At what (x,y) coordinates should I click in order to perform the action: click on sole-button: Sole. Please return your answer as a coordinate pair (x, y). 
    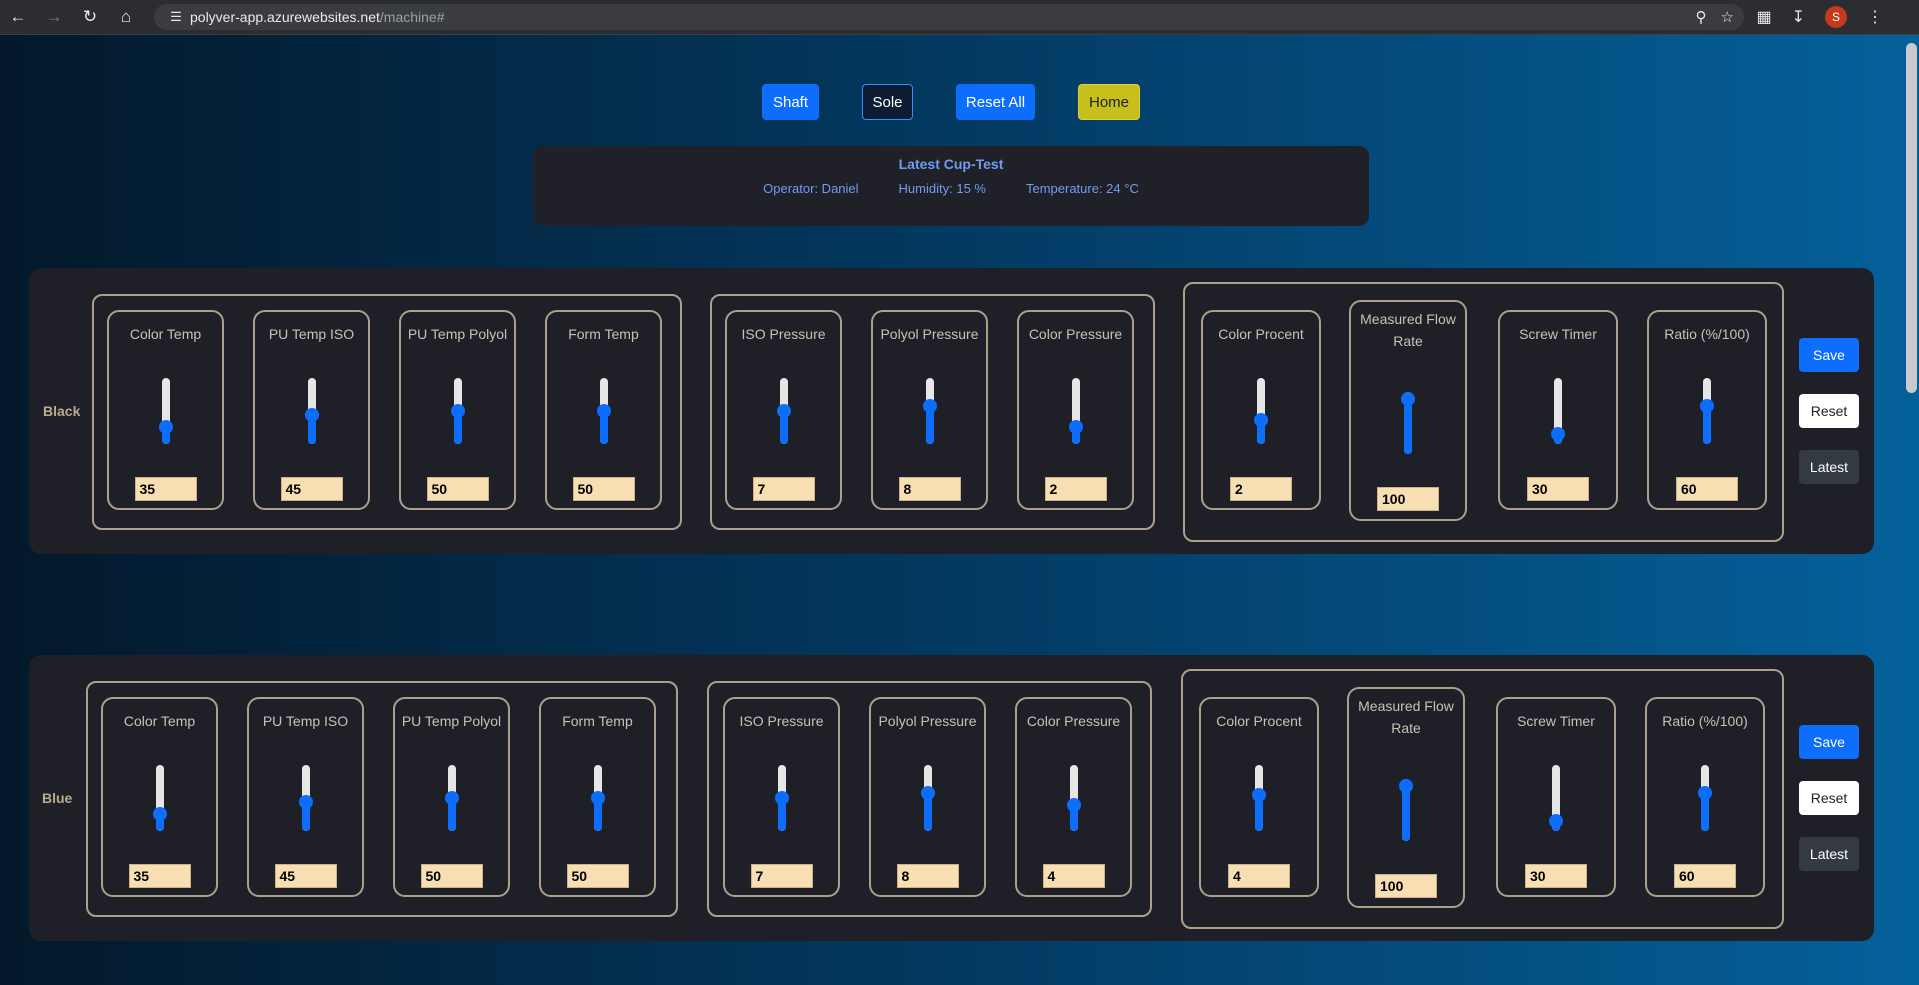
    Looking at the image, I should click on (887, 102).